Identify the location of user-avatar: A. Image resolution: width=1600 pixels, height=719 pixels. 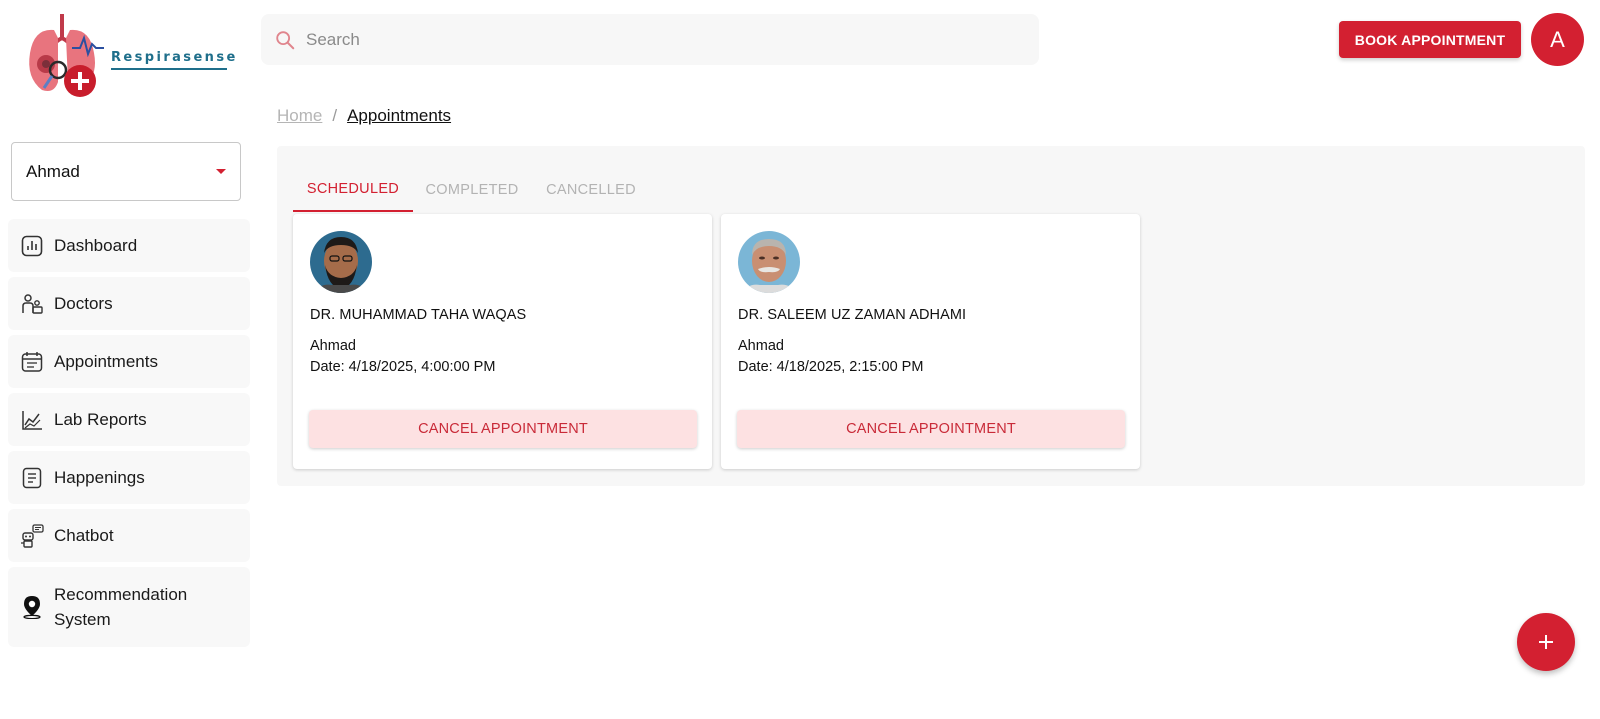
(1557, 39).